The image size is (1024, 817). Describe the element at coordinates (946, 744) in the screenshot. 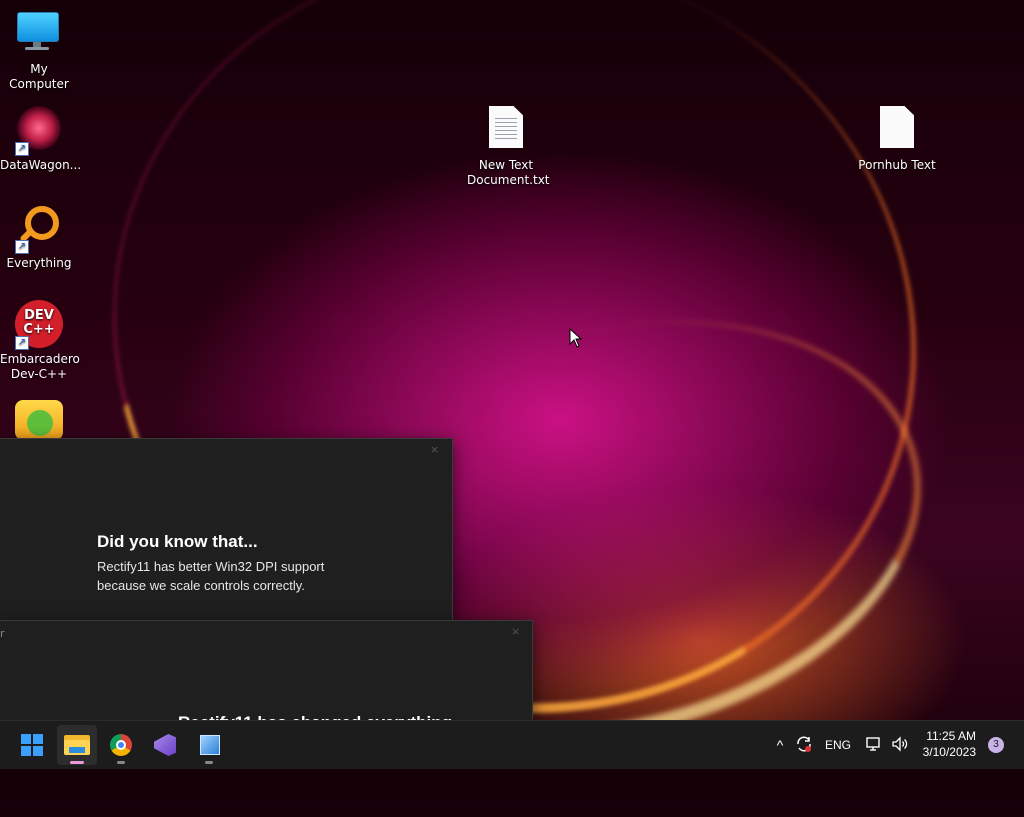

I see `clock: 11:25 AM 3/10/2023` at that location.